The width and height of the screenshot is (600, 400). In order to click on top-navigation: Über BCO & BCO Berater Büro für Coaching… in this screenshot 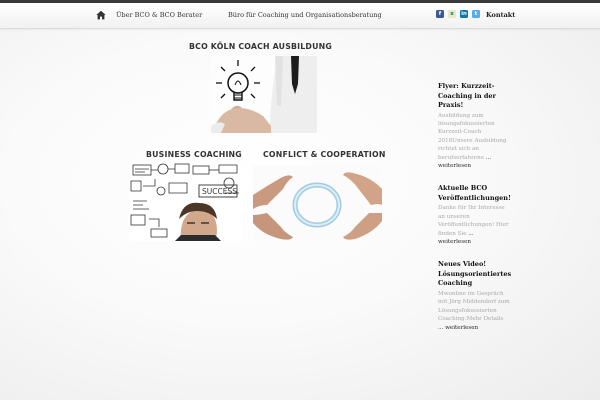, I will do `click(300, 16)`.